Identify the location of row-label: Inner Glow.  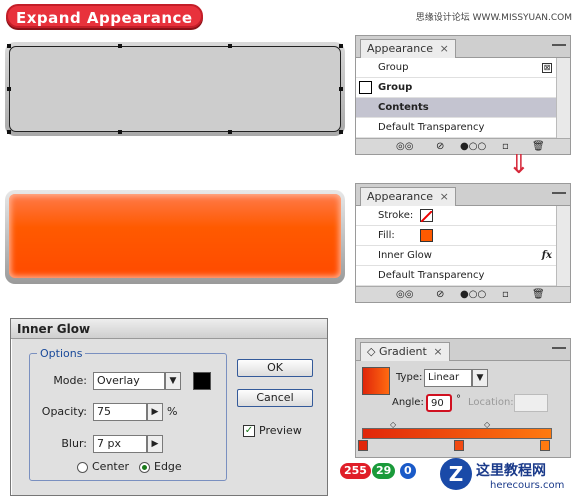
(405, 255).